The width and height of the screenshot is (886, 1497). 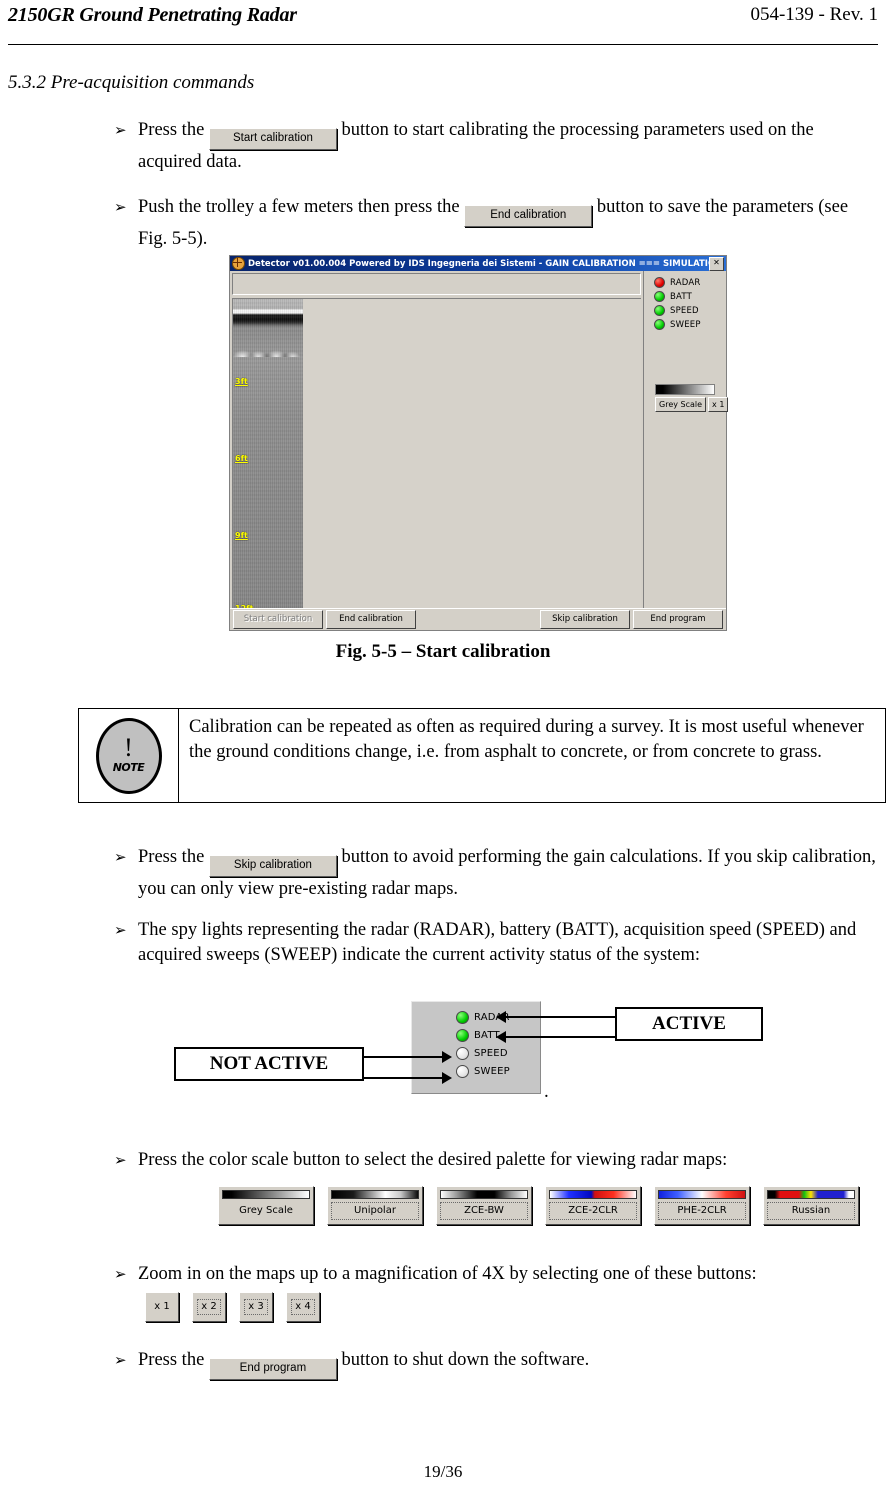 What do you see at coordinates (443, 44) in the screenshot?
I see `header-divider` at bounding box center [443, 44].